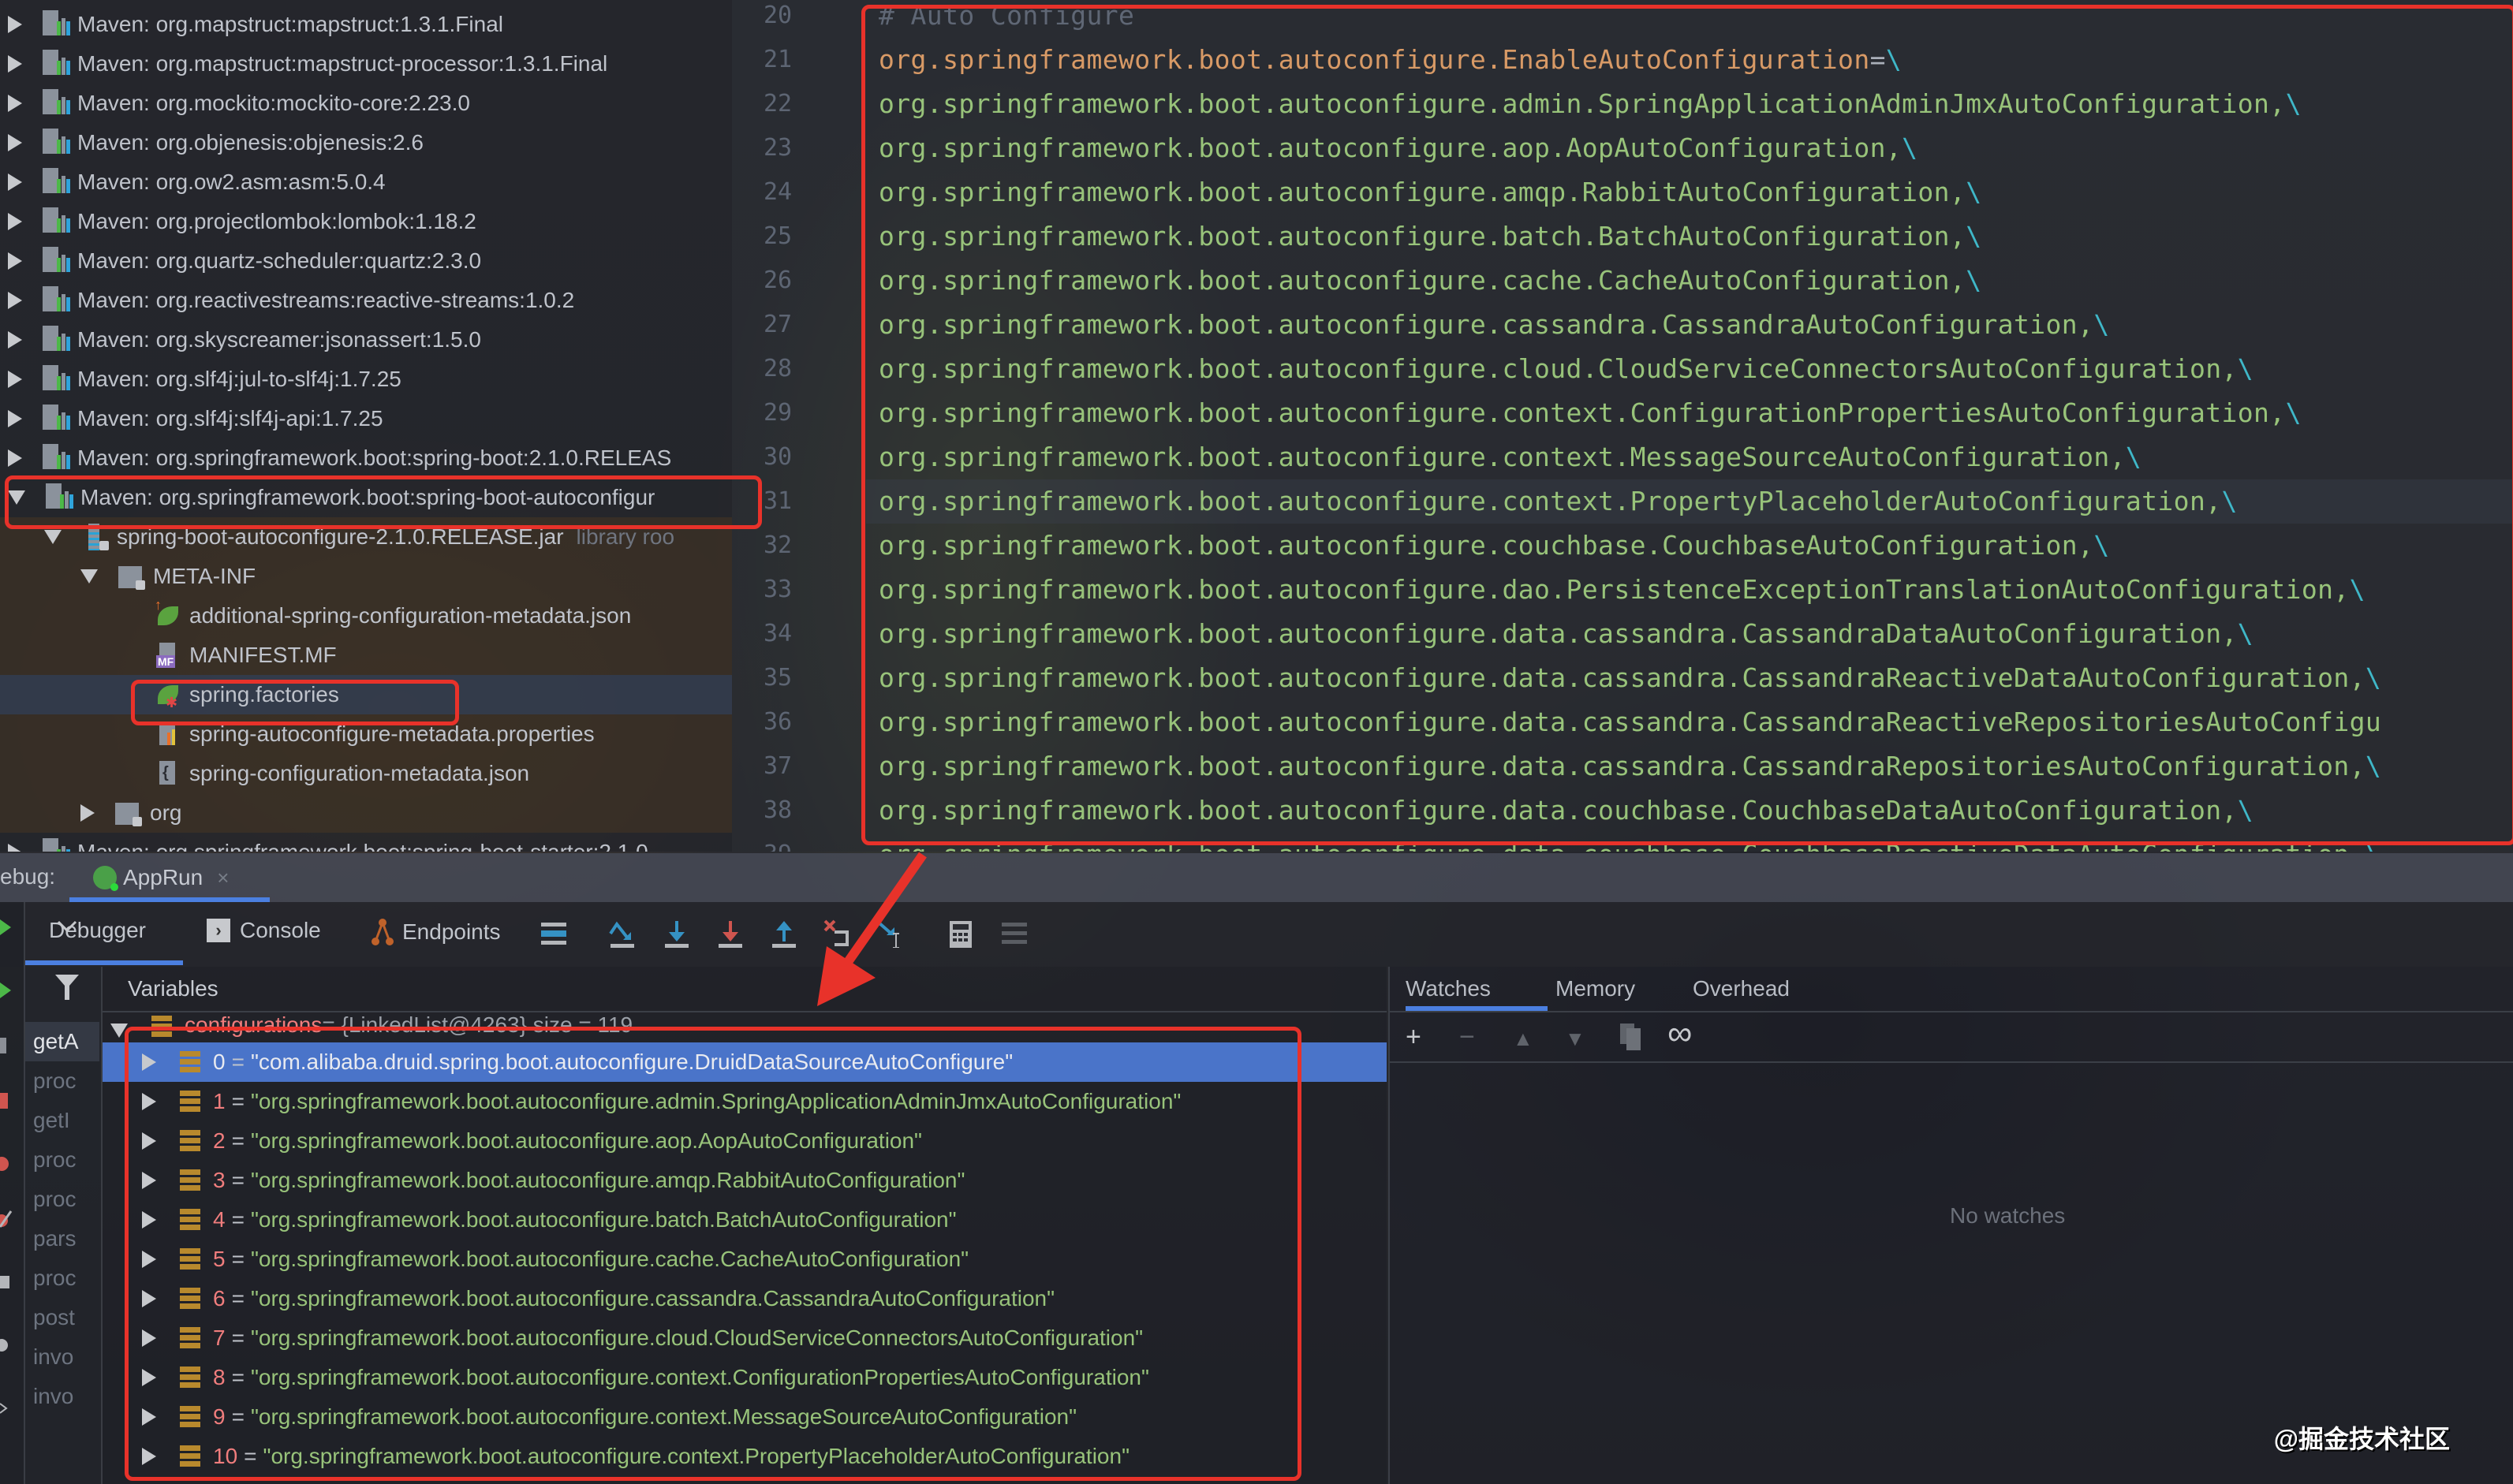 This screenshot has height=1484, width=2513. Describe the element at coordinates (837, 933) in the screenshot. I see `drop-frame-icon` at that location.